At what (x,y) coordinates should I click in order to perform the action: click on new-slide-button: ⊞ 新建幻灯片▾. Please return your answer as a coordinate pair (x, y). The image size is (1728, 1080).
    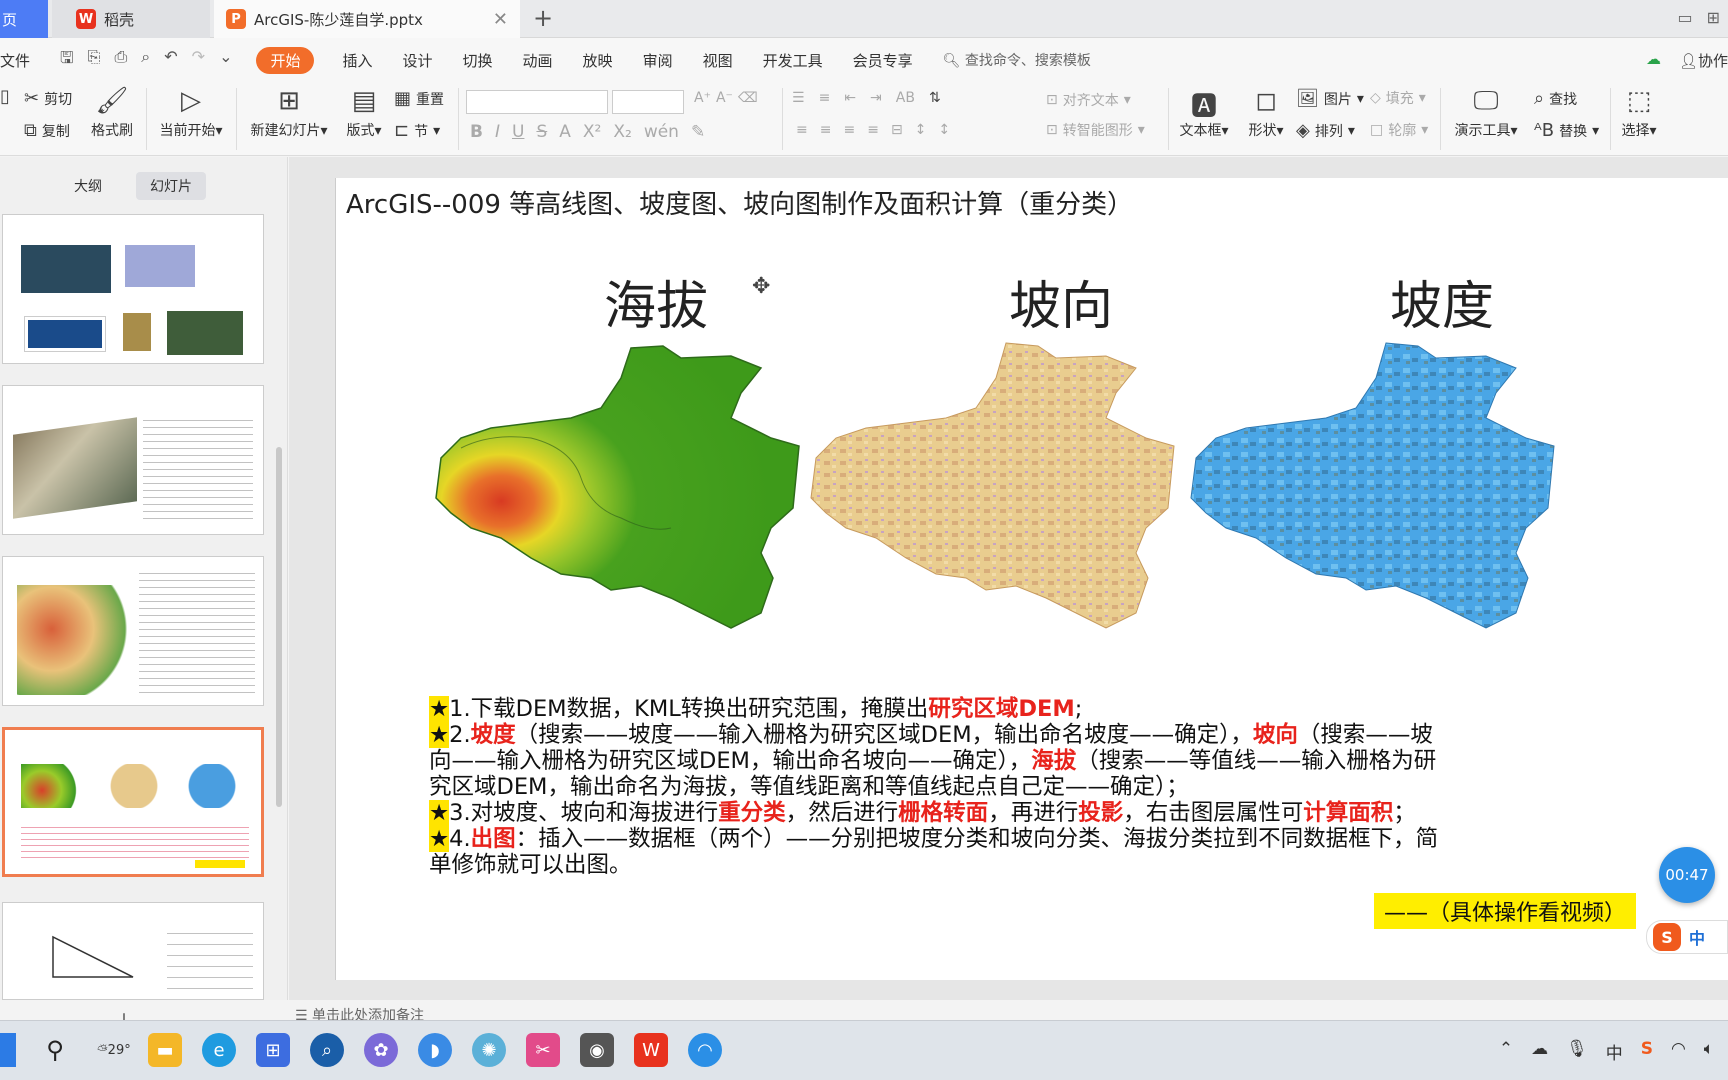
    Looking at the image, I should click on (289, 113).